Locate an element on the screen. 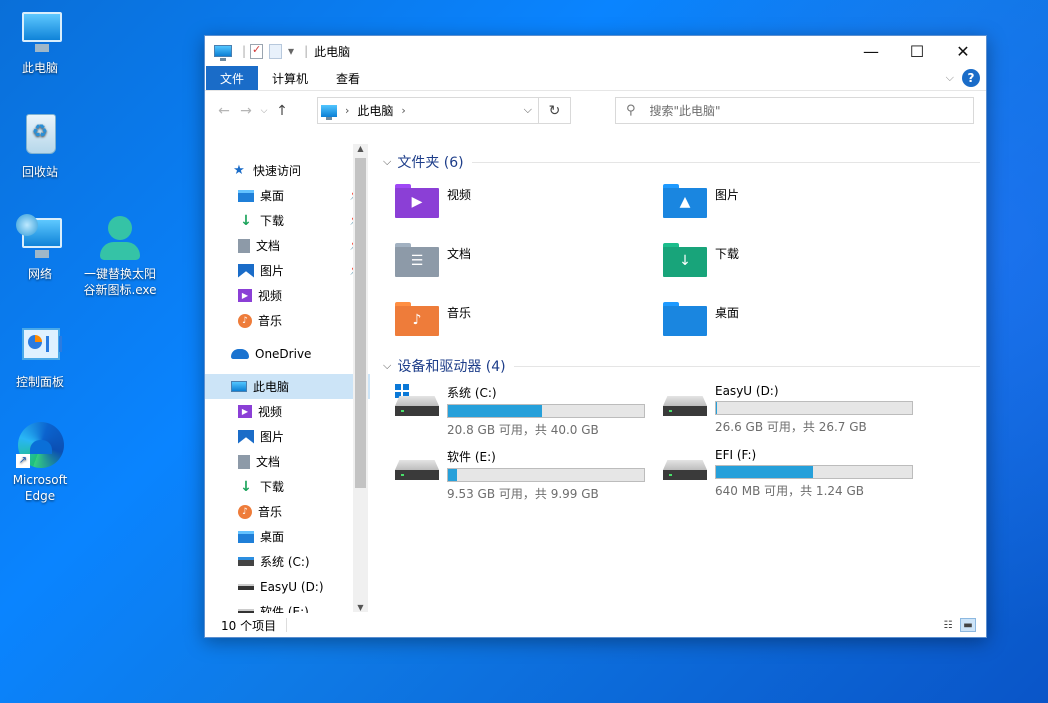 Image resolution: width=1048 pixels, height=703 pixels. search-input: ⚲ 搜索"此电脑" is located at coordinates (794, 110).